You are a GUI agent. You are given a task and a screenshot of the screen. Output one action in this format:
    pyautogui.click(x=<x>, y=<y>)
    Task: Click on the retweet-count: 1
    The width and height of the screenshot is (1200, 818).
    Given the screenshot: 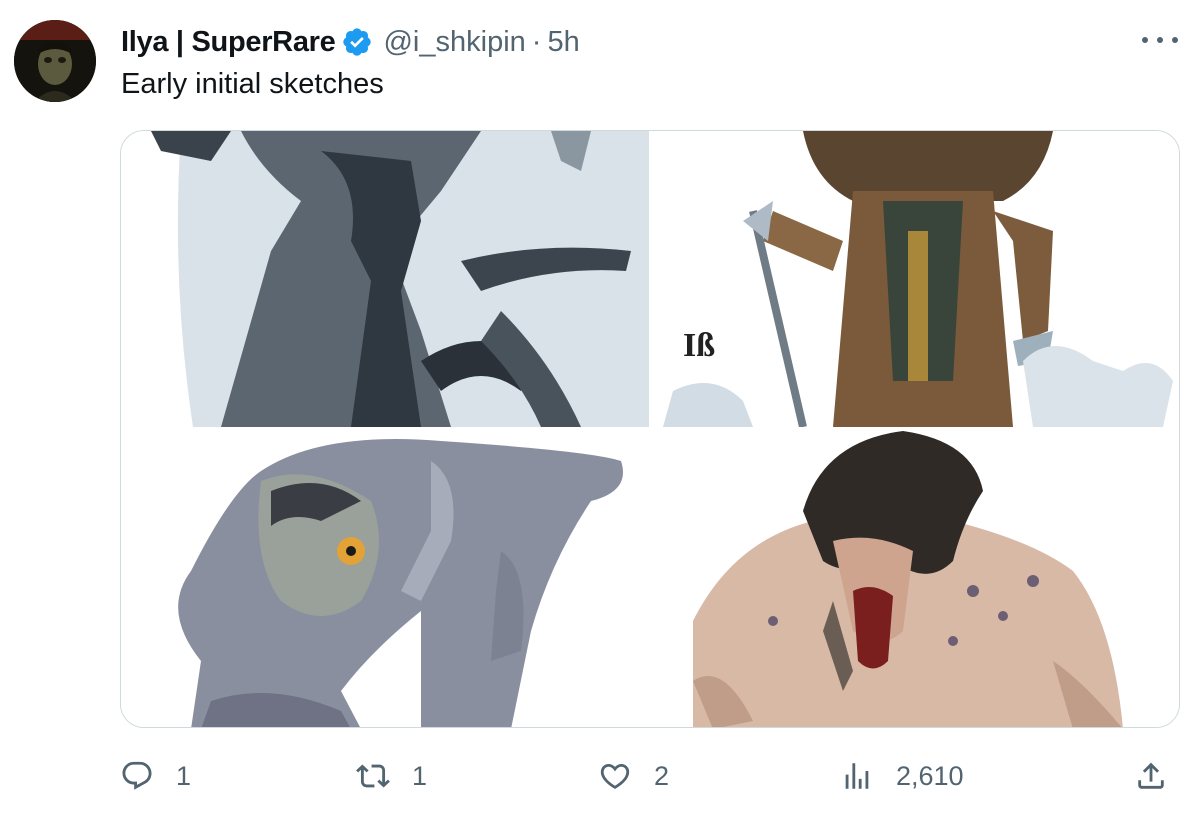 What is the action you would take?
    pyautogui.click(x=420, y=775)
    